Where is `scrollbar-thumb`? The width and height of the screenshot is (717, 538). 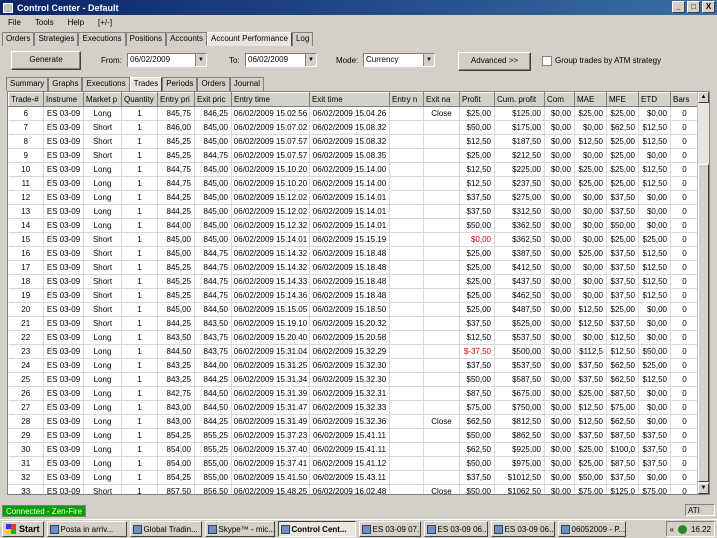 scrollbar-thumb is located at coordinates (703, 323).